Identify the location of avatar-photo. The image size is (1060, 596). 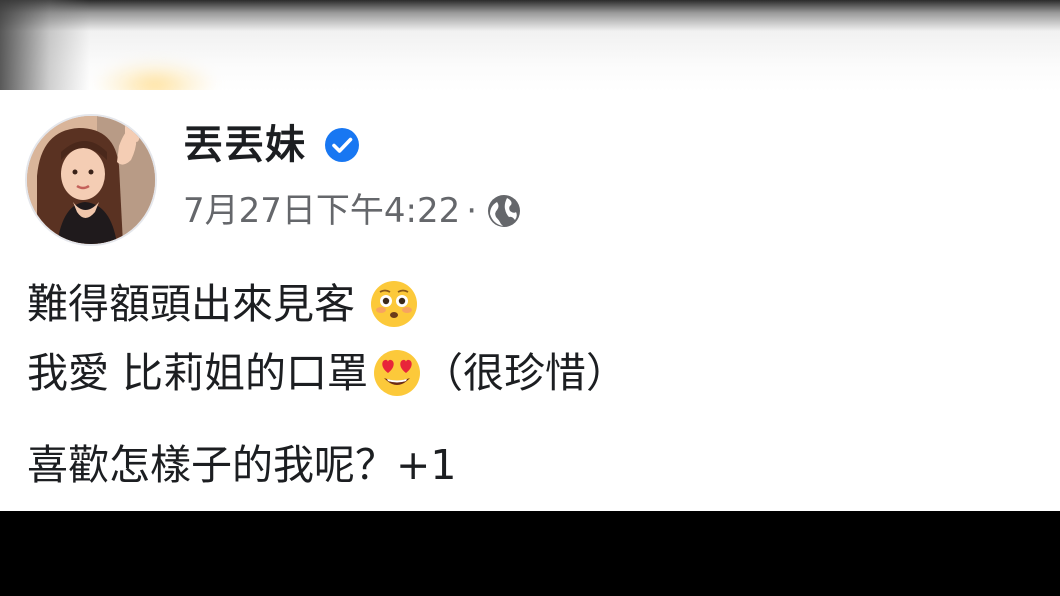
(91, 180).